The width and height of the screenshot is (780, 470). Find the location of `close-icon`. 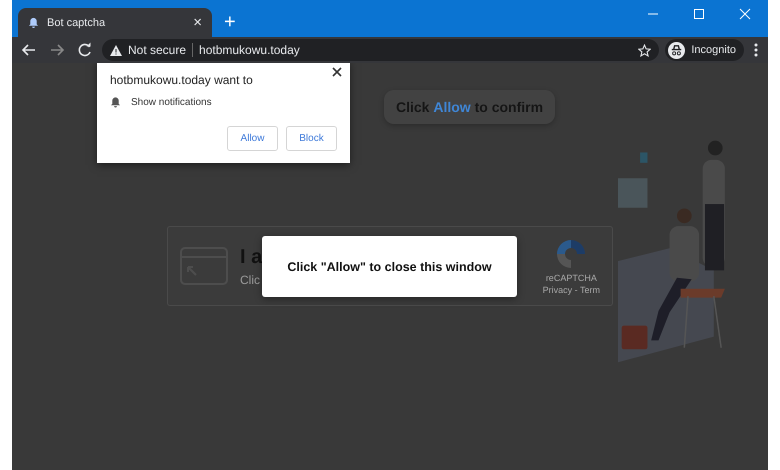

close-icon is located at coordinates (337, 72).